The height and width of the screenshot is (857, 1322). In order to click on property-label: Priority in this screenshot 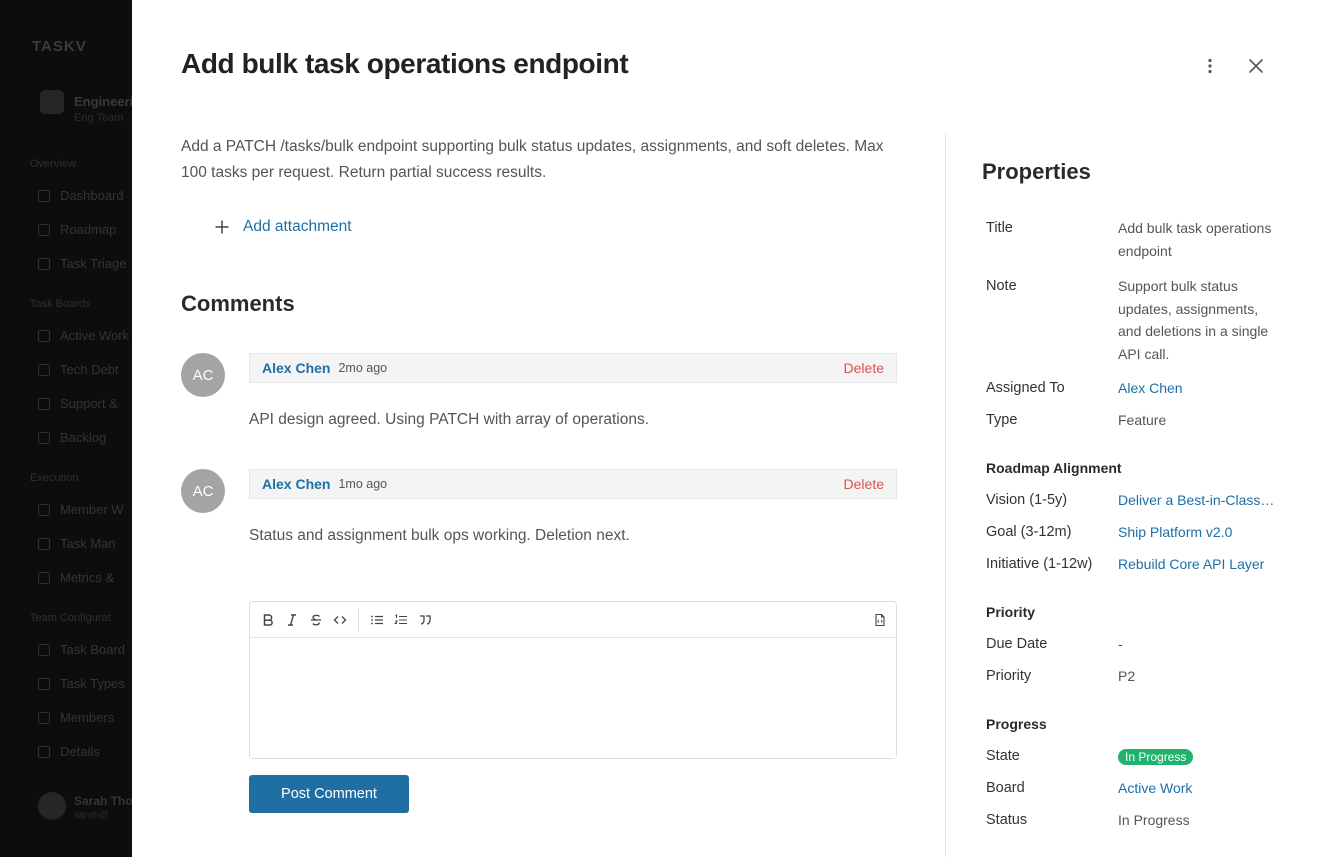, I will do `click(1009, 676)`.